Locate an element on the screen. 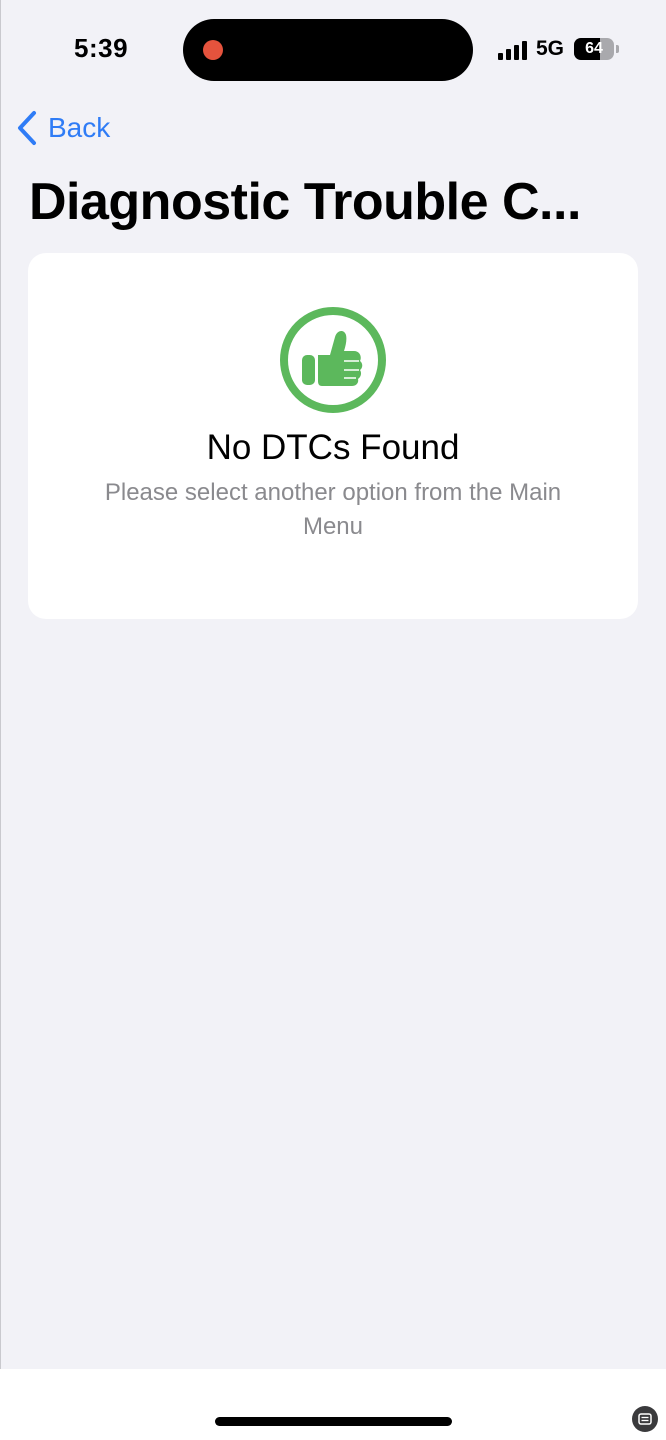 This screenshot has height=1440, width=666. card-title: No DTCs Found is located at coordinates (333, 447).